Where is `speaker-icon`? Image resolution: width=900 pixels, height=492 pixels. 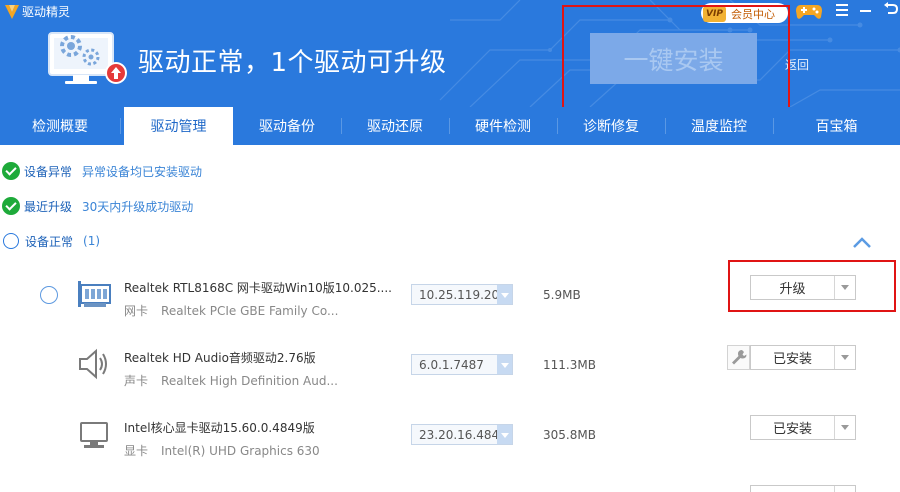
speaker-icon is located at coordinates (93, 364).